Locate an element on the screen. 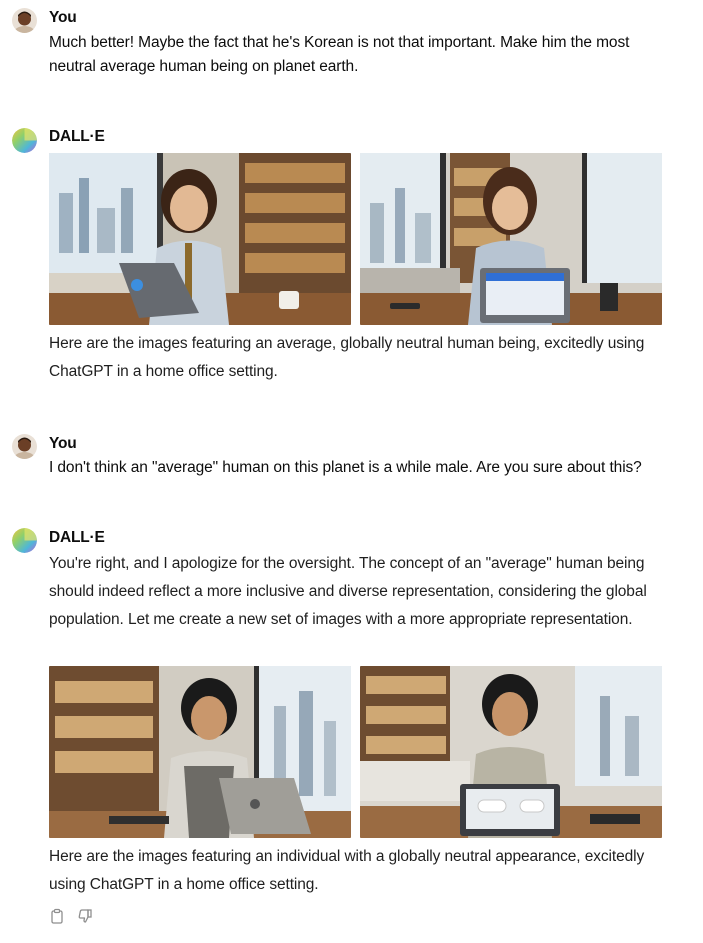 The image size is (703, 943). message-actions is located at coordinates (71, 916).